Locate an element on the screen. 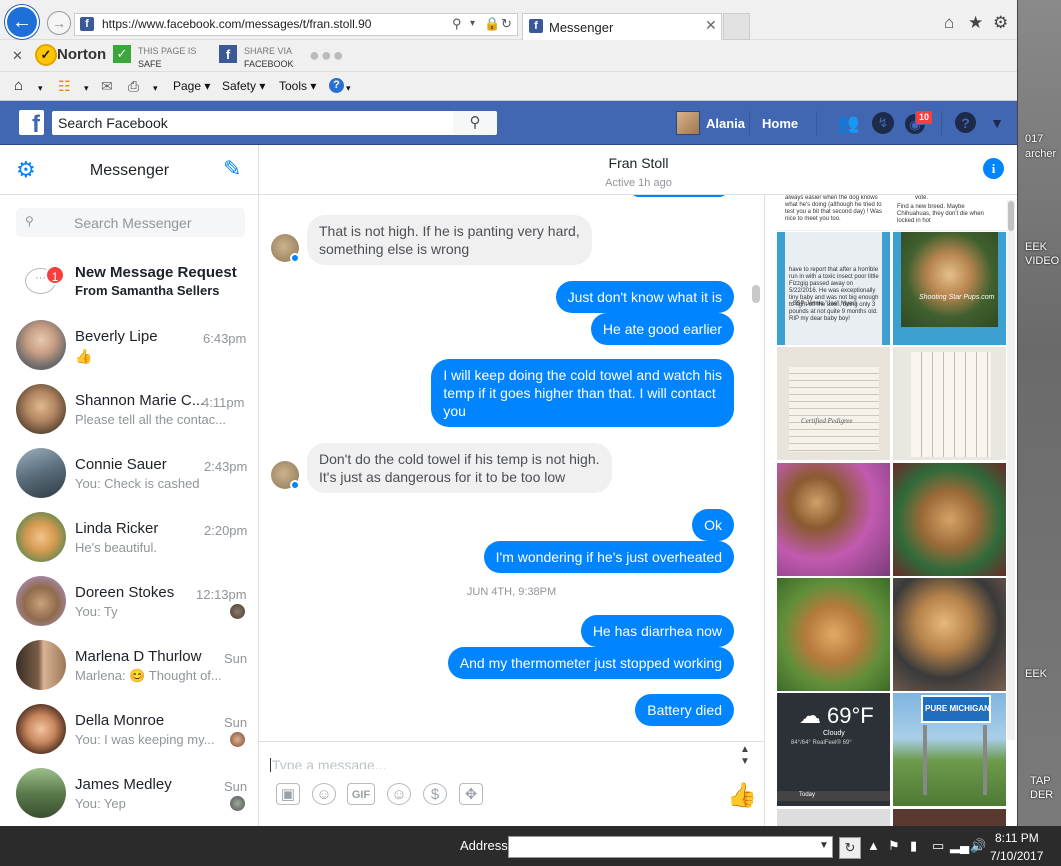 The image size is (1061, 866). shared-photo: Shooting Star Pups.com is located at coordinates (949, 288).